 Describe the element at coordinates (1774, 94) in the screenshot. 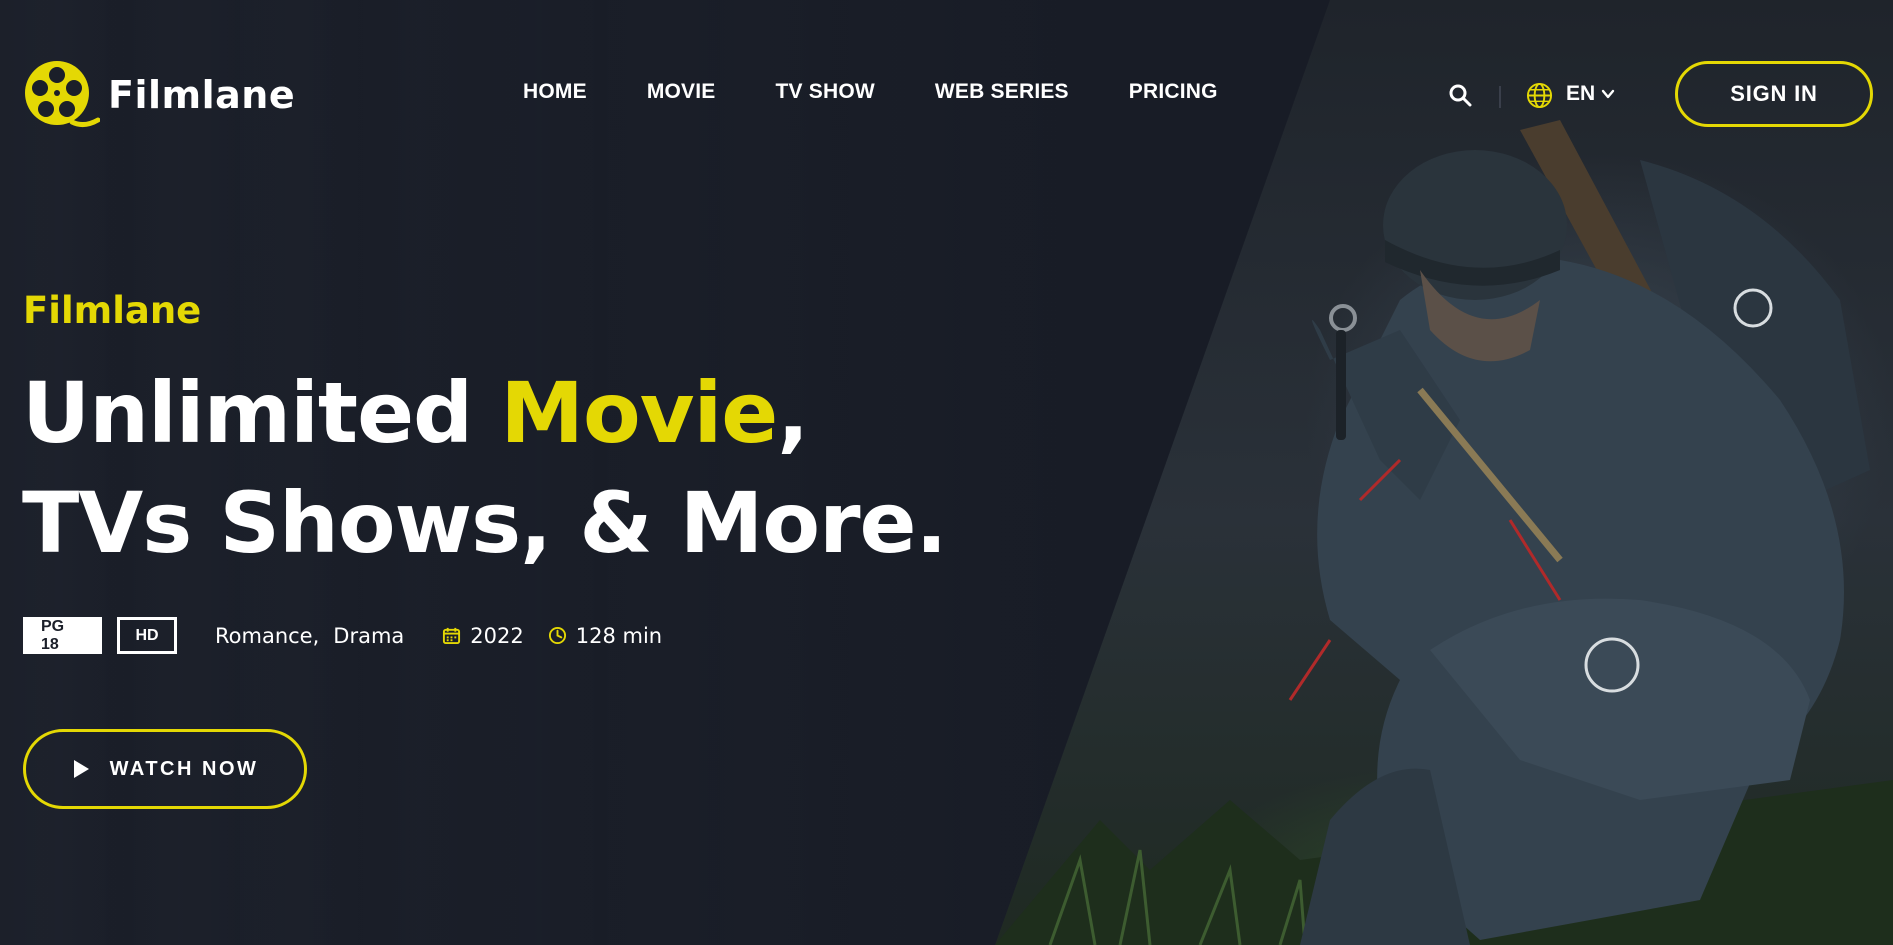

I see `sign-in-button: SIGN IN` at that location.